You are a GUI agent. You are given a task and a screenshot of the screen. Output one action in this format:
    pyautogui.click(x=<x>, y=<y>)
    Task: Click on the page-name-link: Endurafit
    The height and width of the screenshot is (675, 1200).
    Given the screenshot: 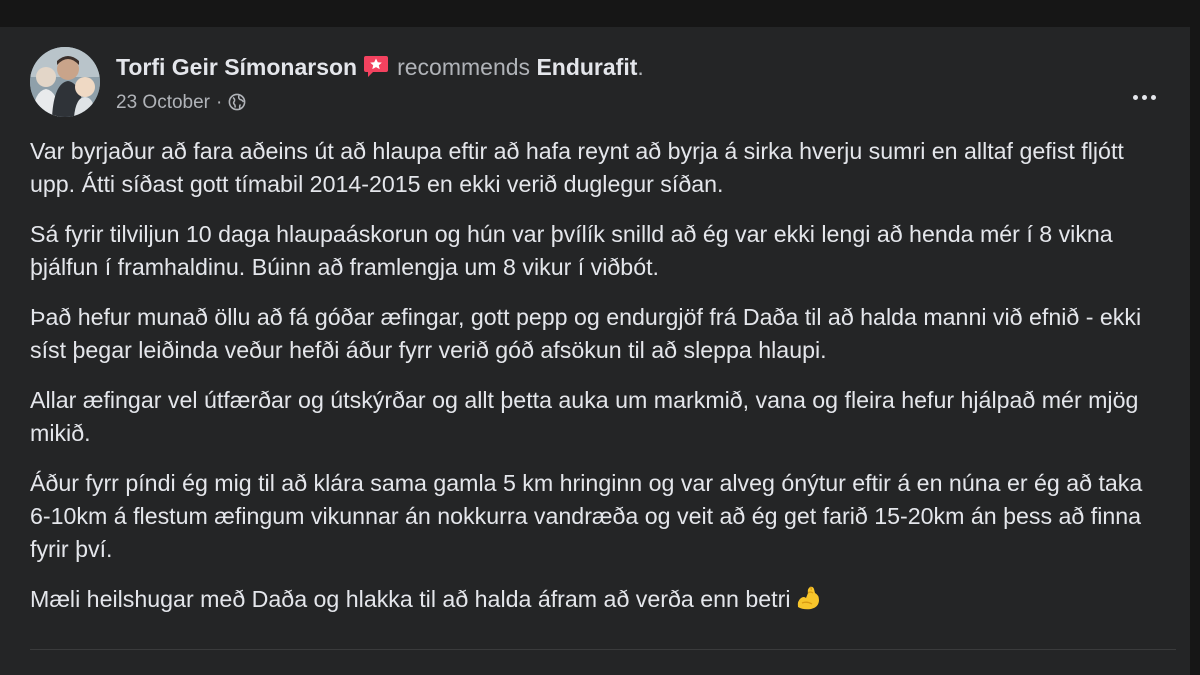 What is the action you would take?
    pyautogui.click(x=586, y=67)
    